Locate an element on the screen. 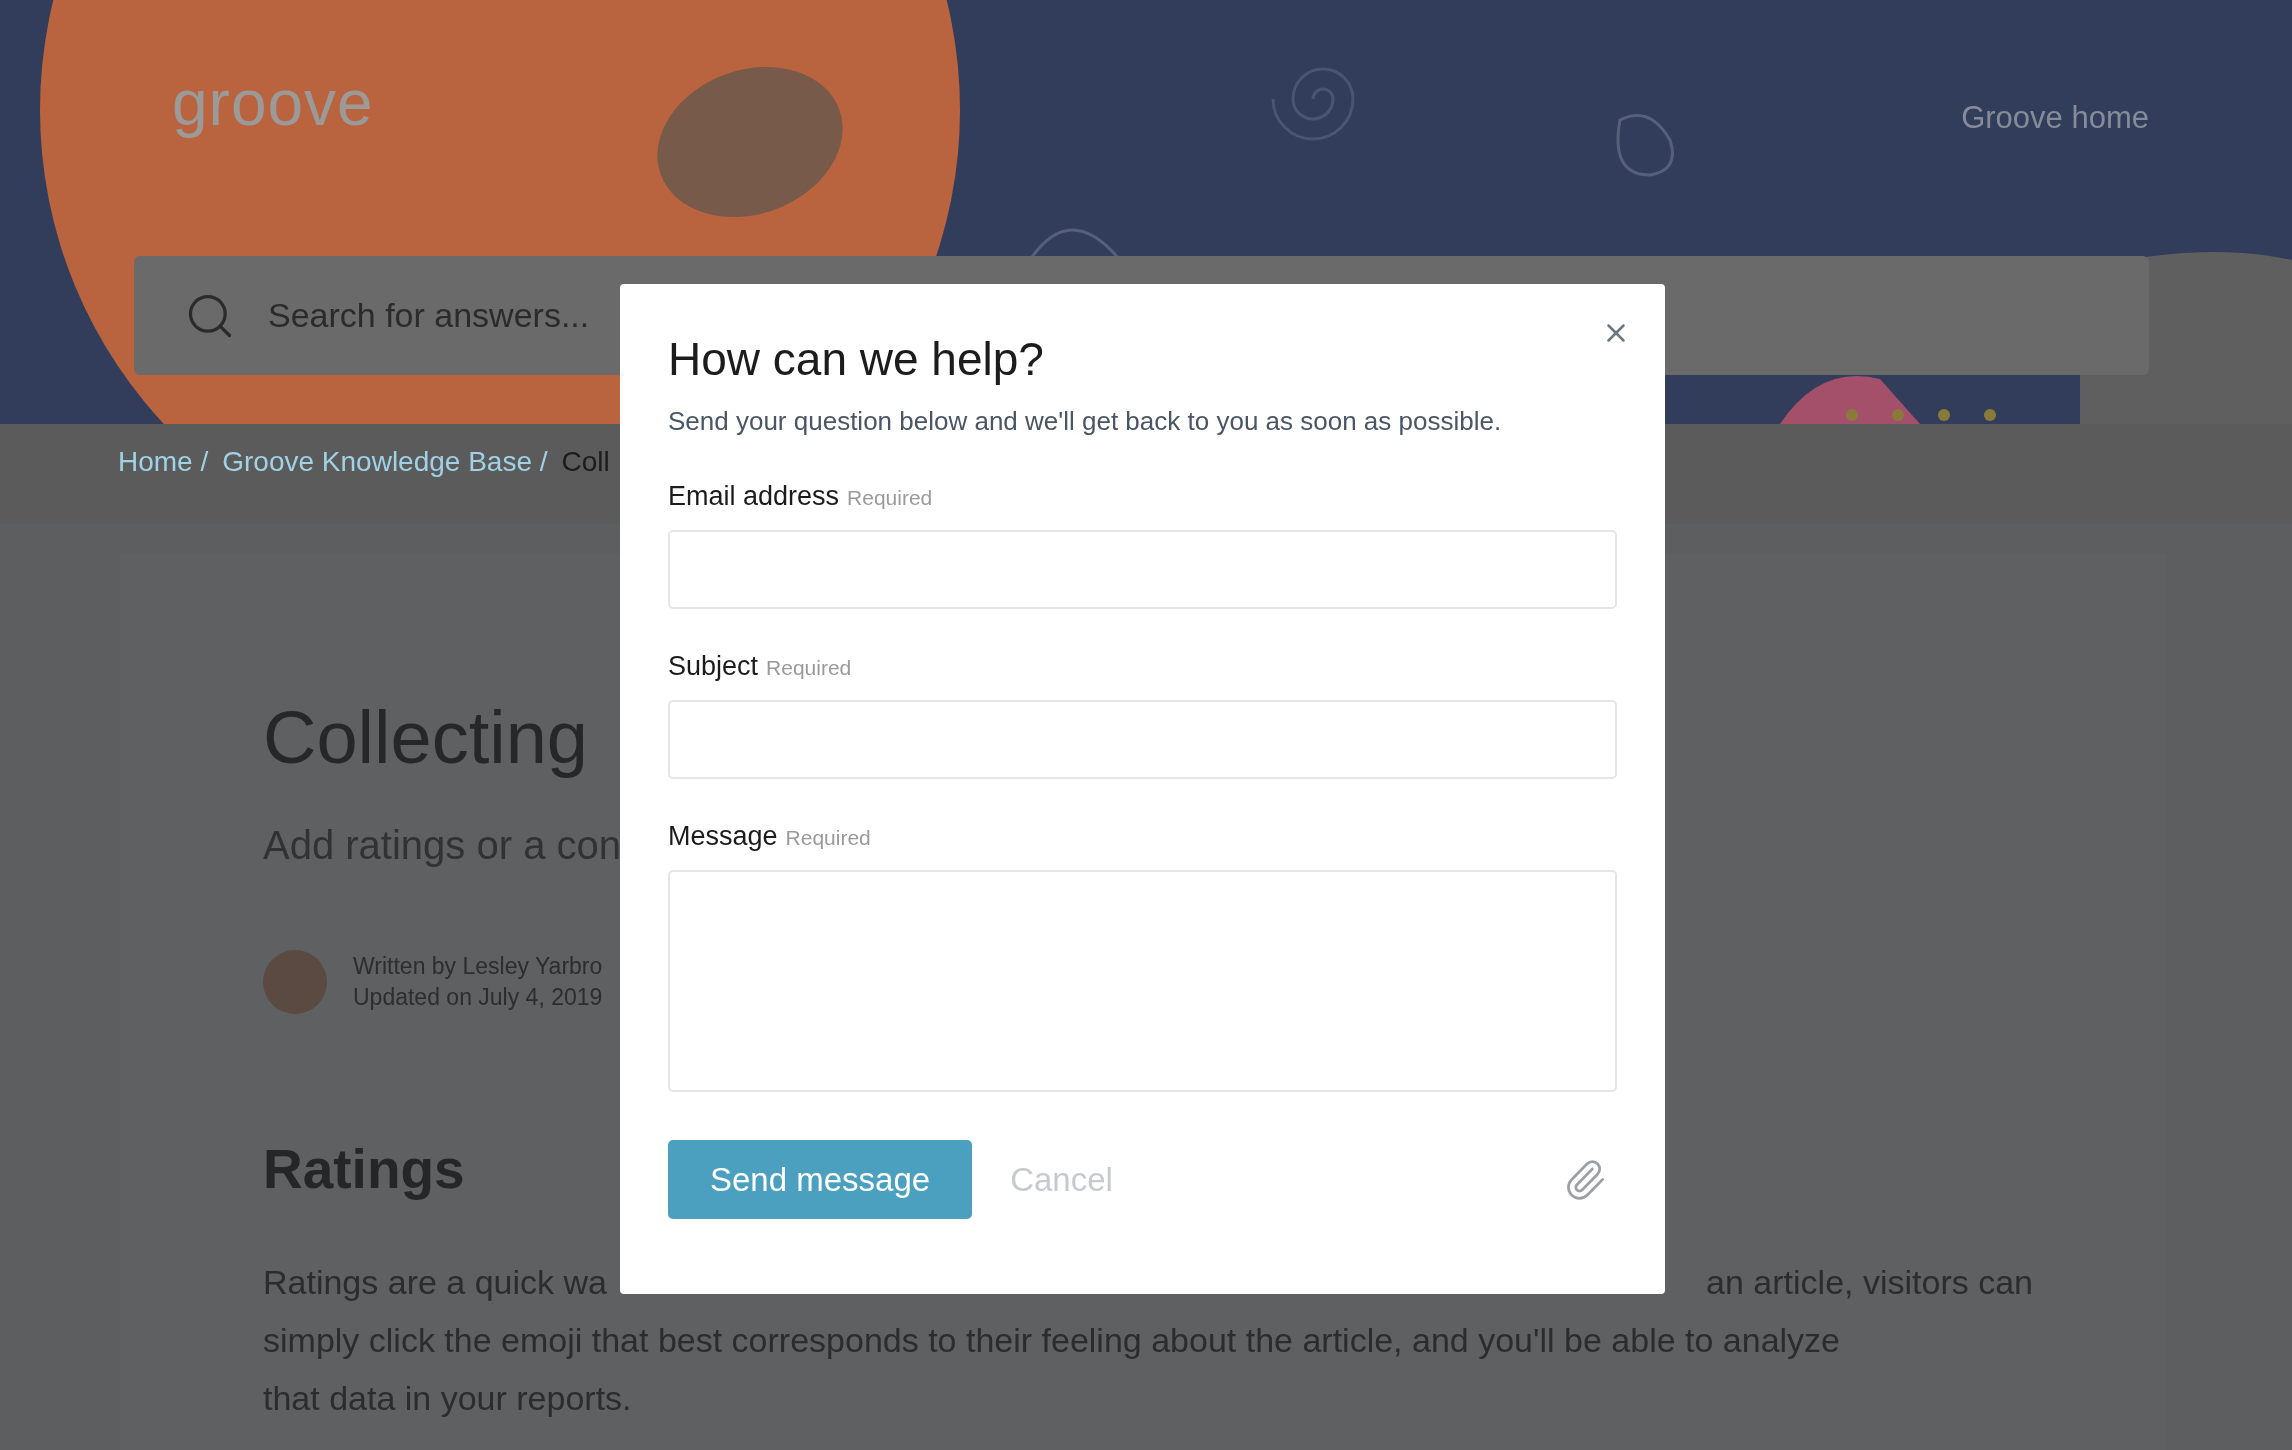 This screenshot has width=2292, height=1450. dialog-title: How can we help? is located at coordinates (856, 359).